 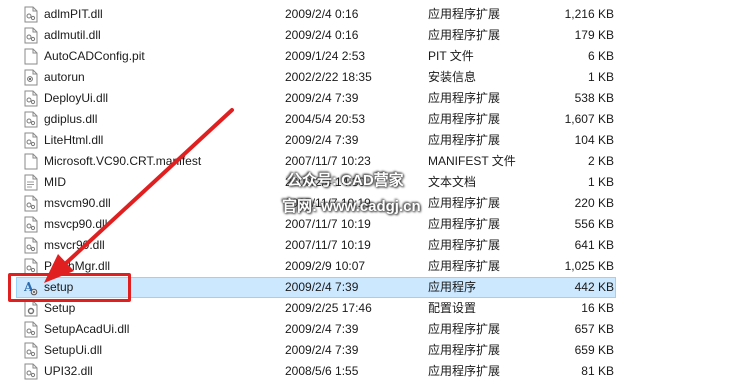 What do you see at coordinates (74, 140) in the screenshot?
I see `file-name: LiteHtml.dll` at bounding box center [74, 140].